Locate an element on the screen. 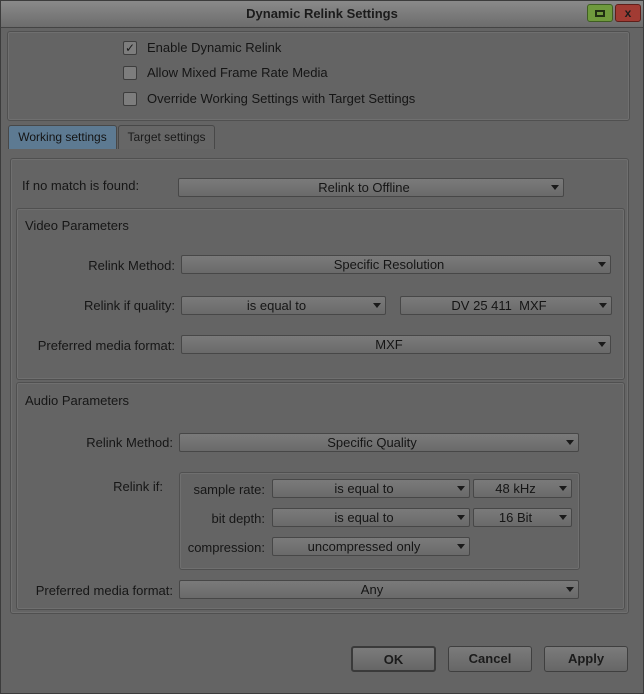  video-preferred-format-dropdown: MXF is located at coordinates (396, 344).